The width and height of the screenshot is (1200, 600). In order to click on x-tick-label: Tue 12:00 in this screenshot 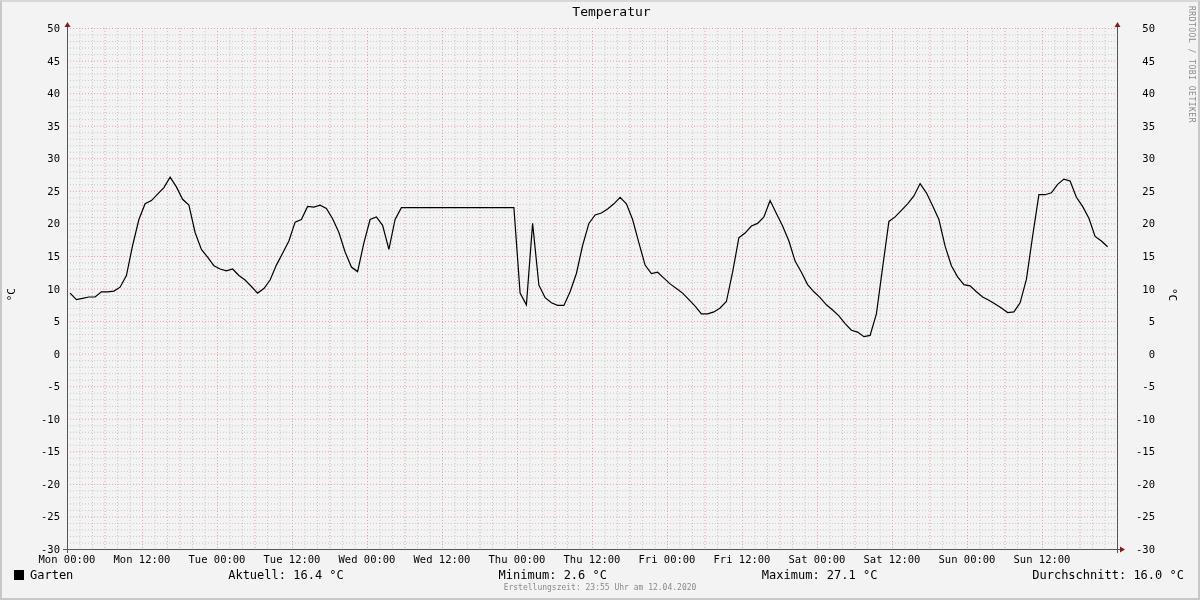, I will do `click(292, 559)`.